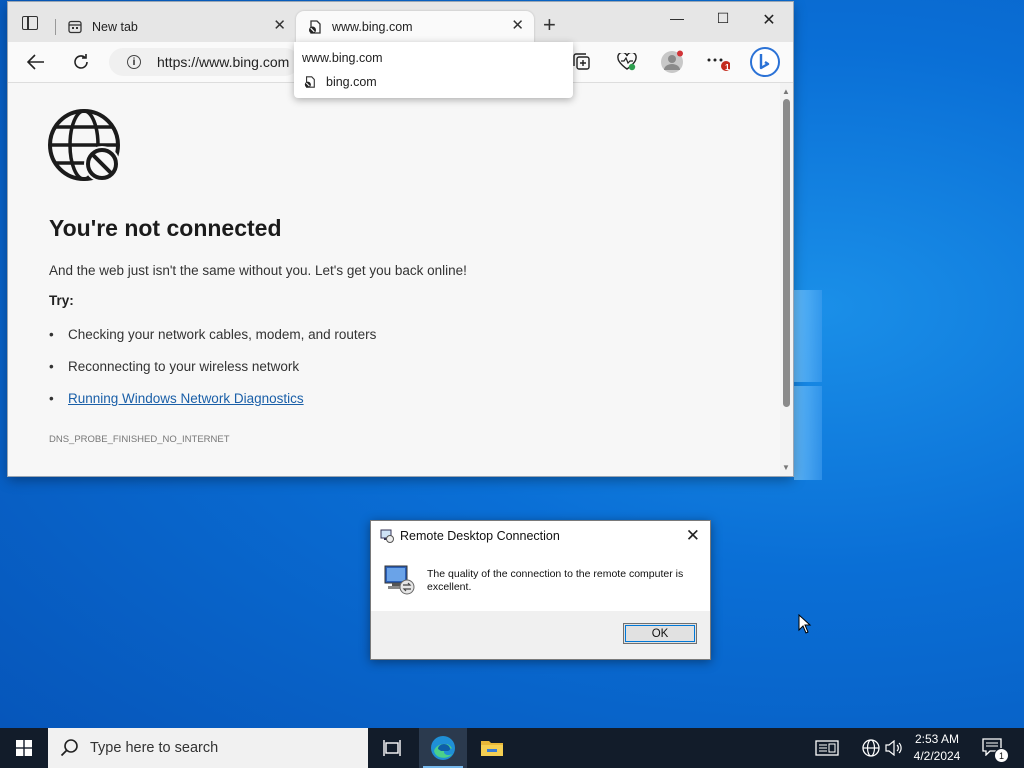 The height and width of the screenshot is (768, 1024). Describe the element at coordinates (937, 748) in the screenshot. I see `taskbar-clock: 2:53 AM 4/2/2024` at that location.